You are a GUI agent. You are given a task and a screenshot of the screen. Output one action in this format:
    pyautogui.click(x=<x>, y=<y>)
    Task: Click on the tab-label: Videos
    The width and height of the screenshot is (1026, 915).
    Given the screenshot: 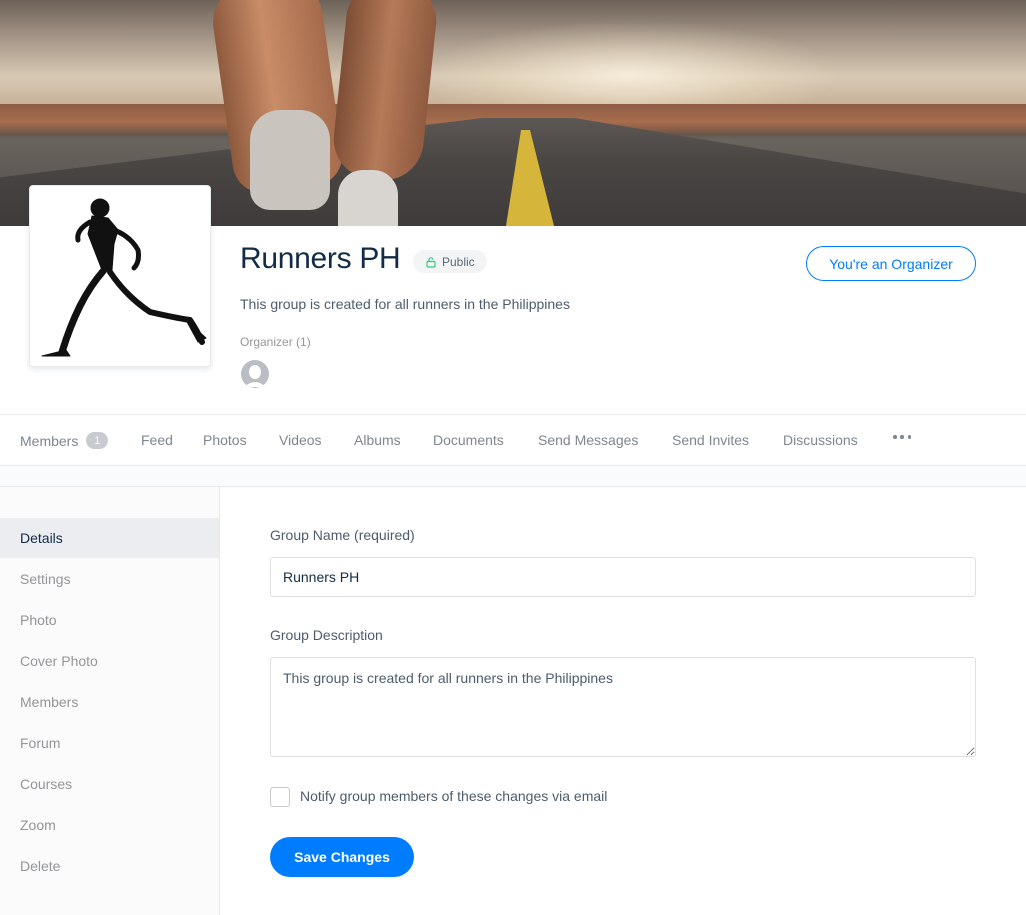 What is the action you would take?
    pyautogui.click(x=300, y=440)
    